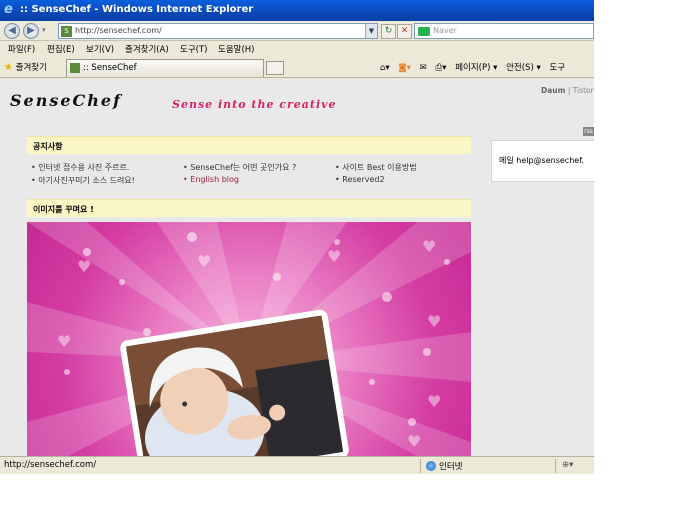 The image size is (683, 512). I want to click on photo-frame, so click(234, 382).